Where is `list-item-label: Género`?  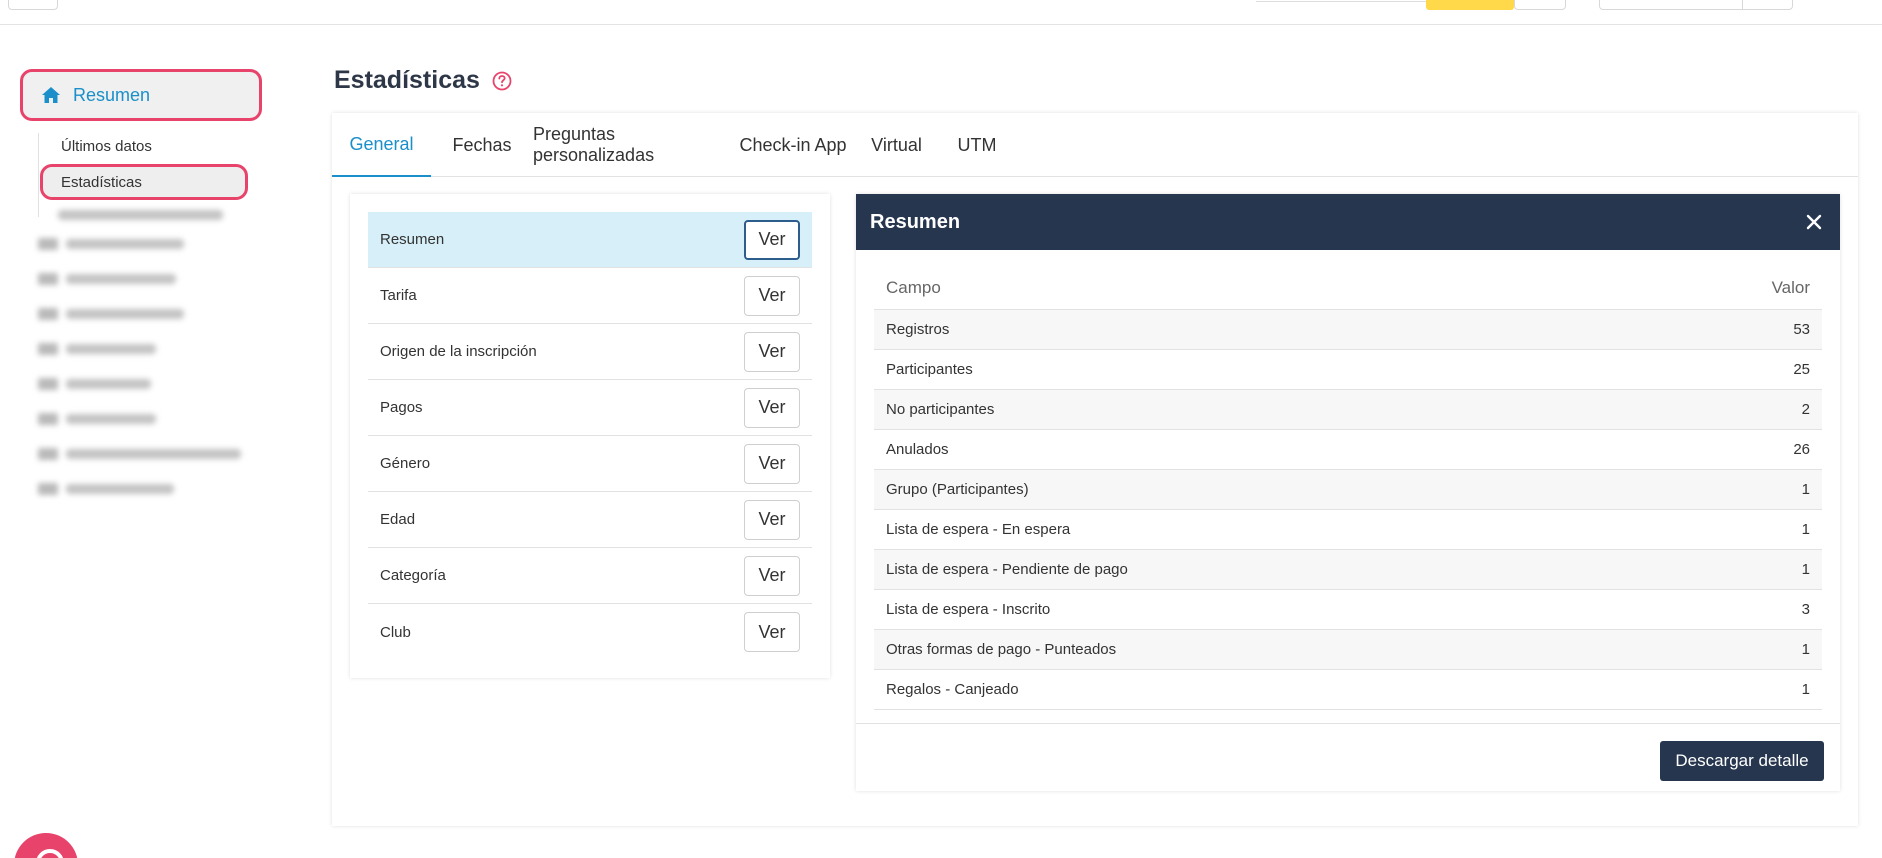 list-item-label: Género is located at coordinates (405, 463).